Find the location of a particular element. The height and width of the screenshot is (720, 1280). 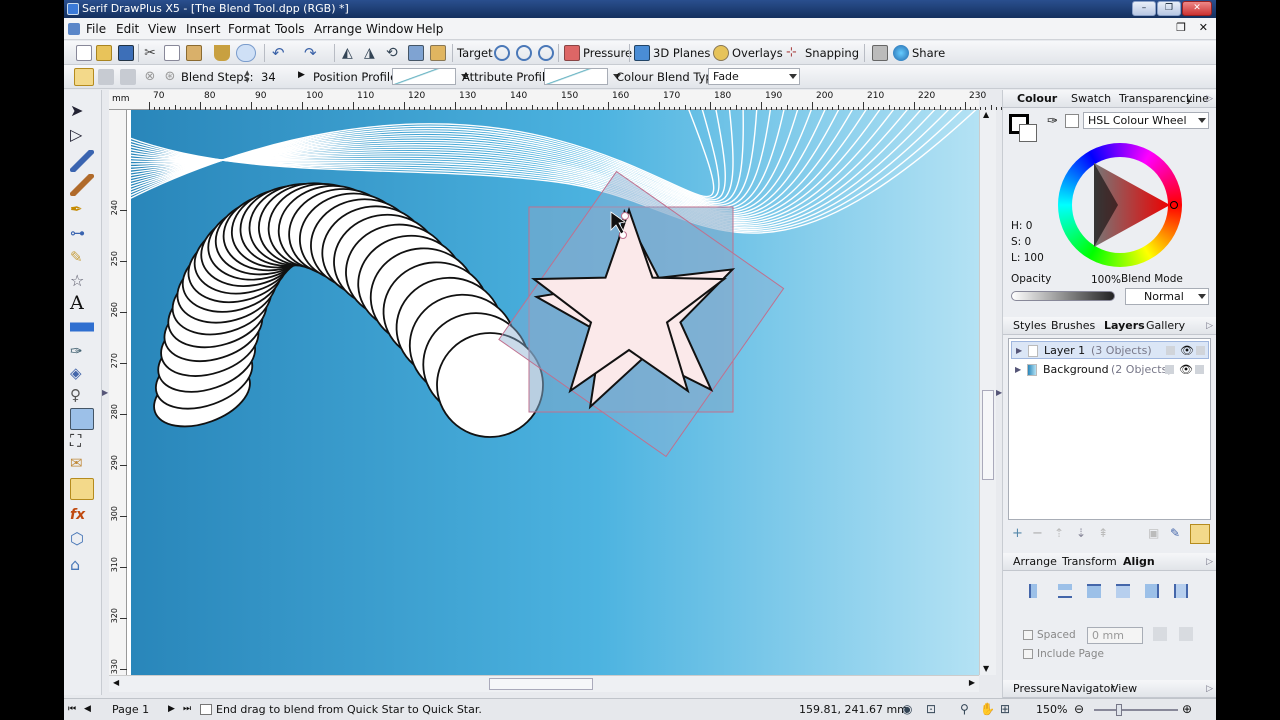

saturation-triangle is located at coordinates (1120, 205).